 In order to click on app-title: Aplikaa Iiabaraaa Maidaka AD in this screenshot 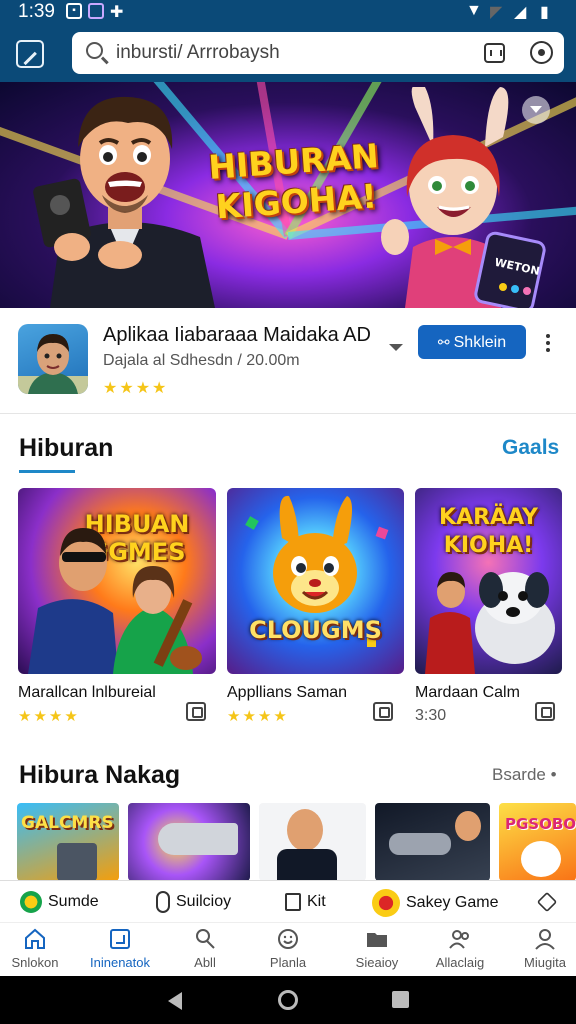, I will do `click(237, 335)`.